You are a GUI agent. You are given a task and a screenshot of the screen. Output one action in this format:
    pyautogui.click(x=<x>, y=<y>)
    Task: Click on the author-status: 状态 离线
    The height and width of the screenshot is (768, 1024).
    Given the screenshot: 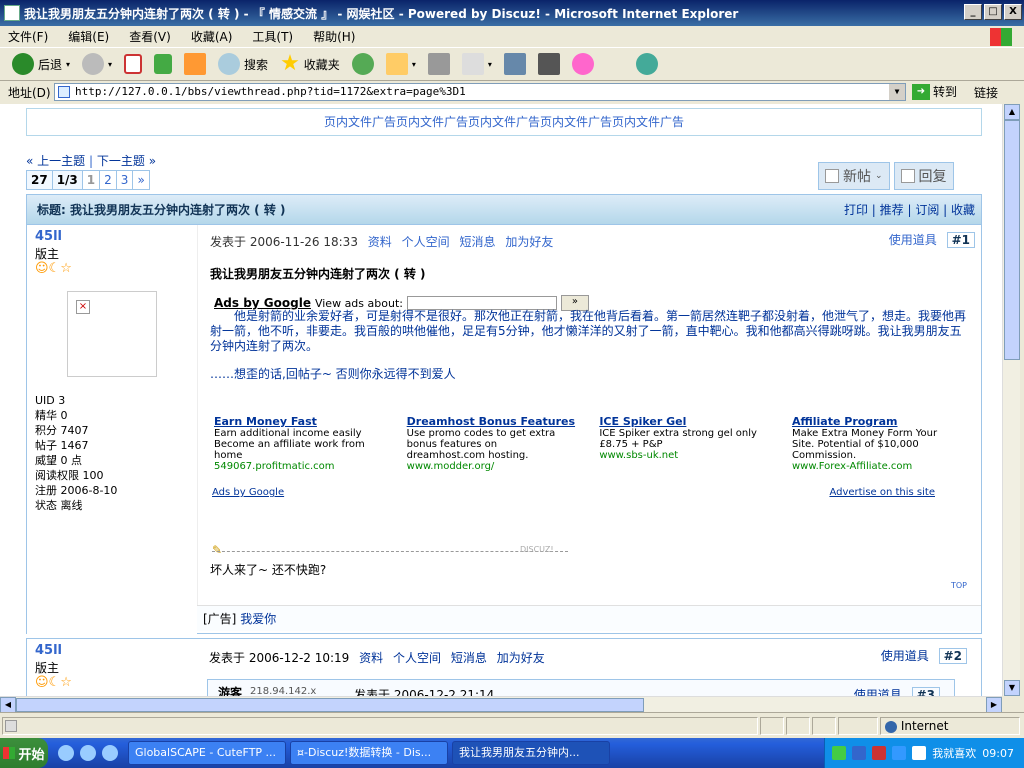 What is the action you would take?
    pyautogui.click(x=59, y=505)
    